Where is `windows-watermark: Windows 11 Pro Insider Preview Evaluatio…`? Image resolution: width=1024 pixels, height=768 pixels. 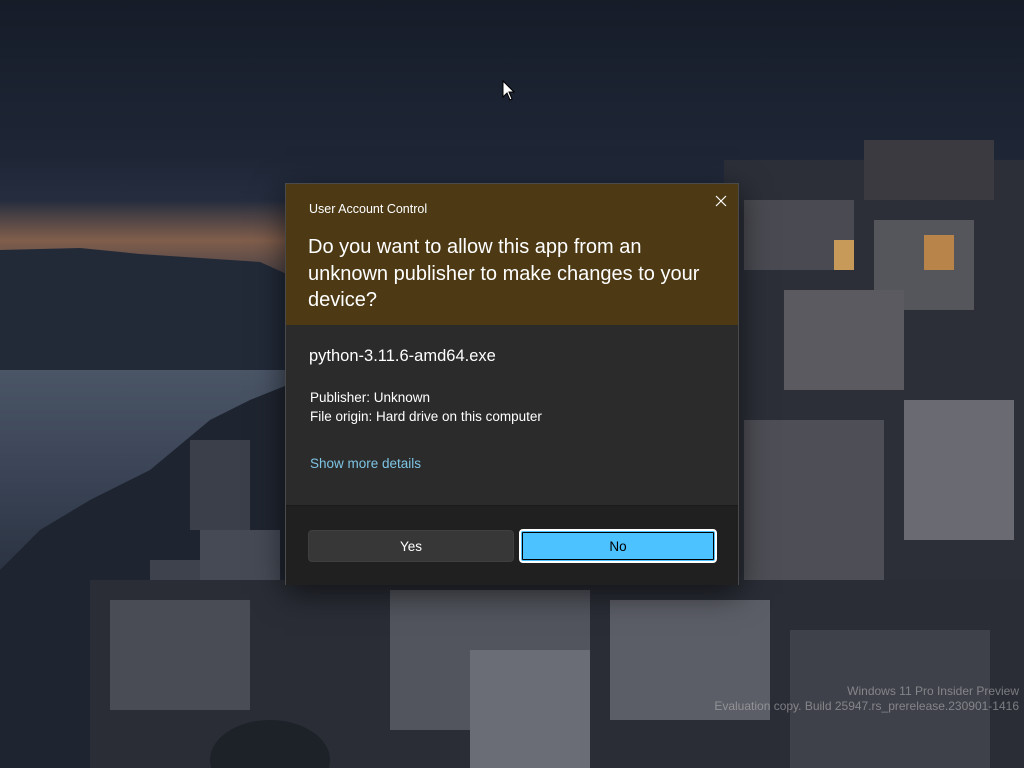
windows-watermark: Windows 11 Pro Insider Preview Evaluatio… is located at coordinates (866, 699).